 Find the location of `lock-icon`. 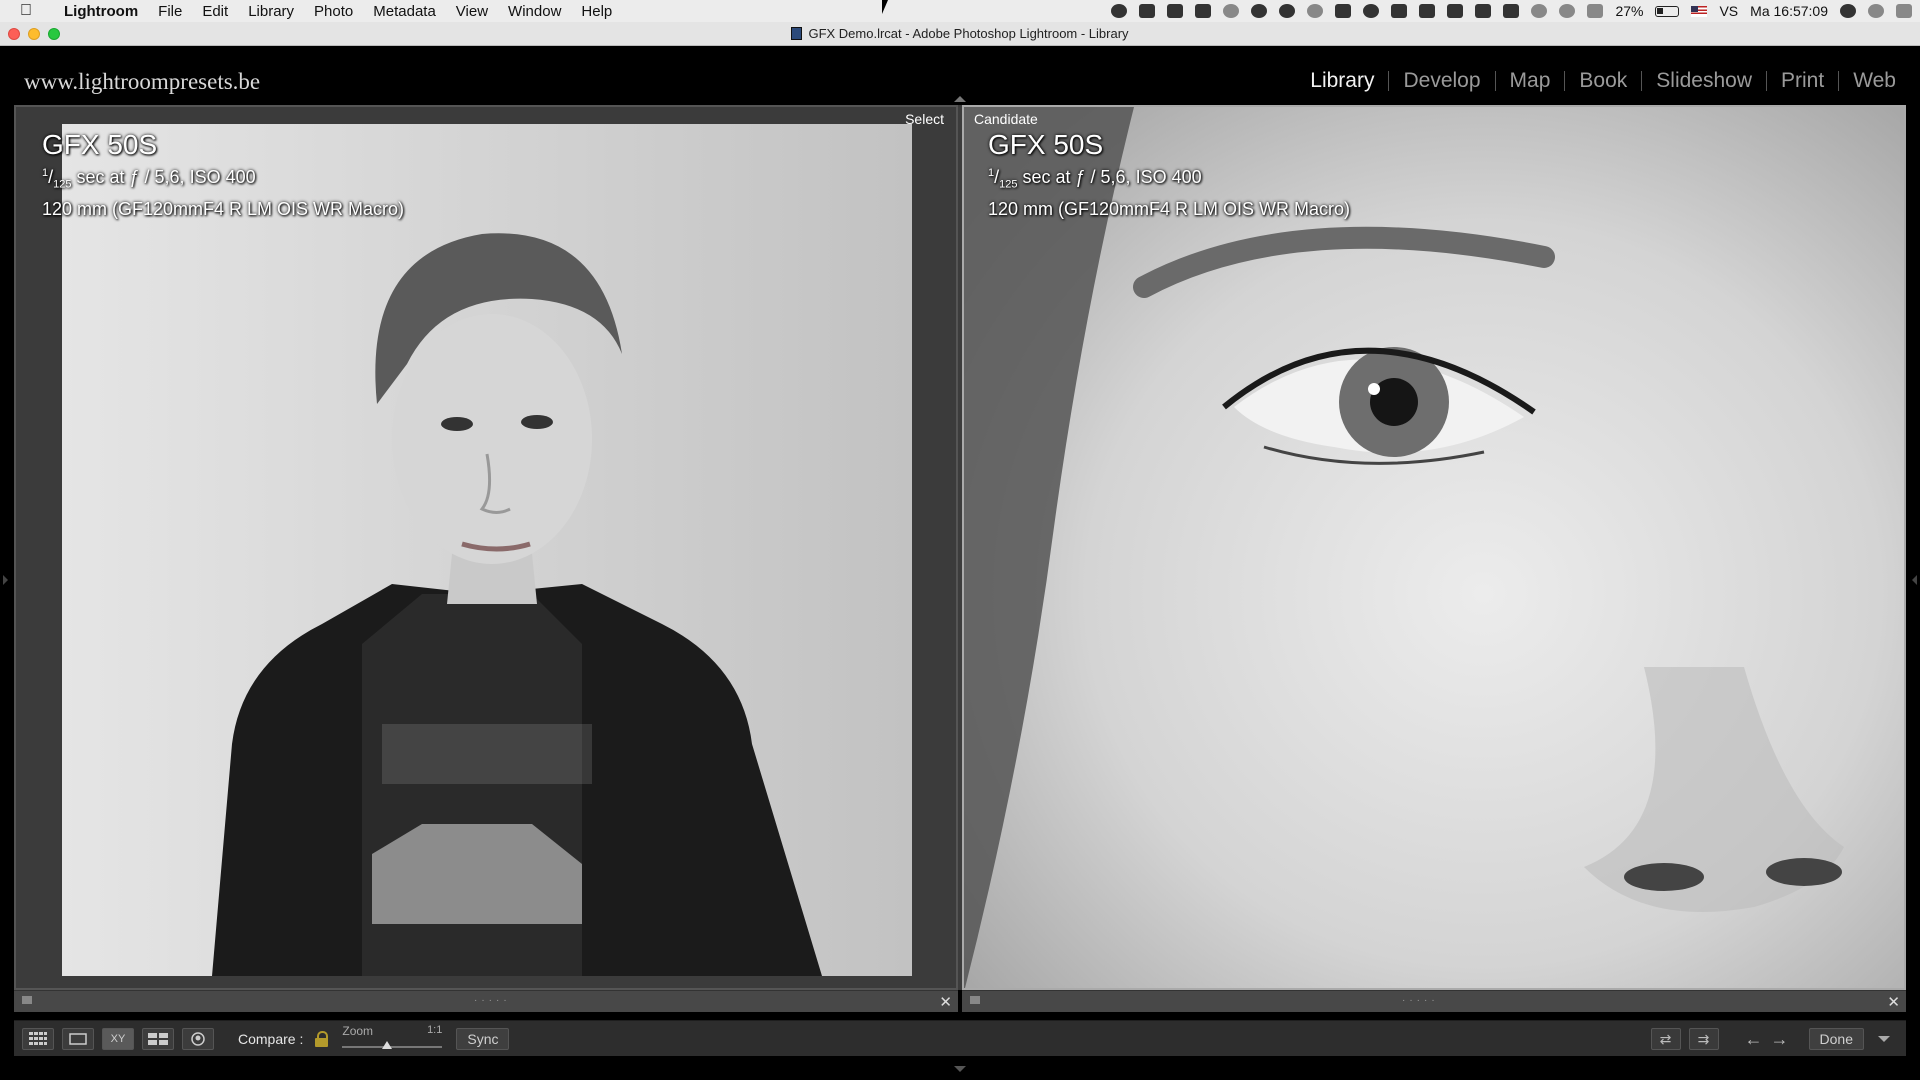

lock-icon is located at coordinates (322, 1038).